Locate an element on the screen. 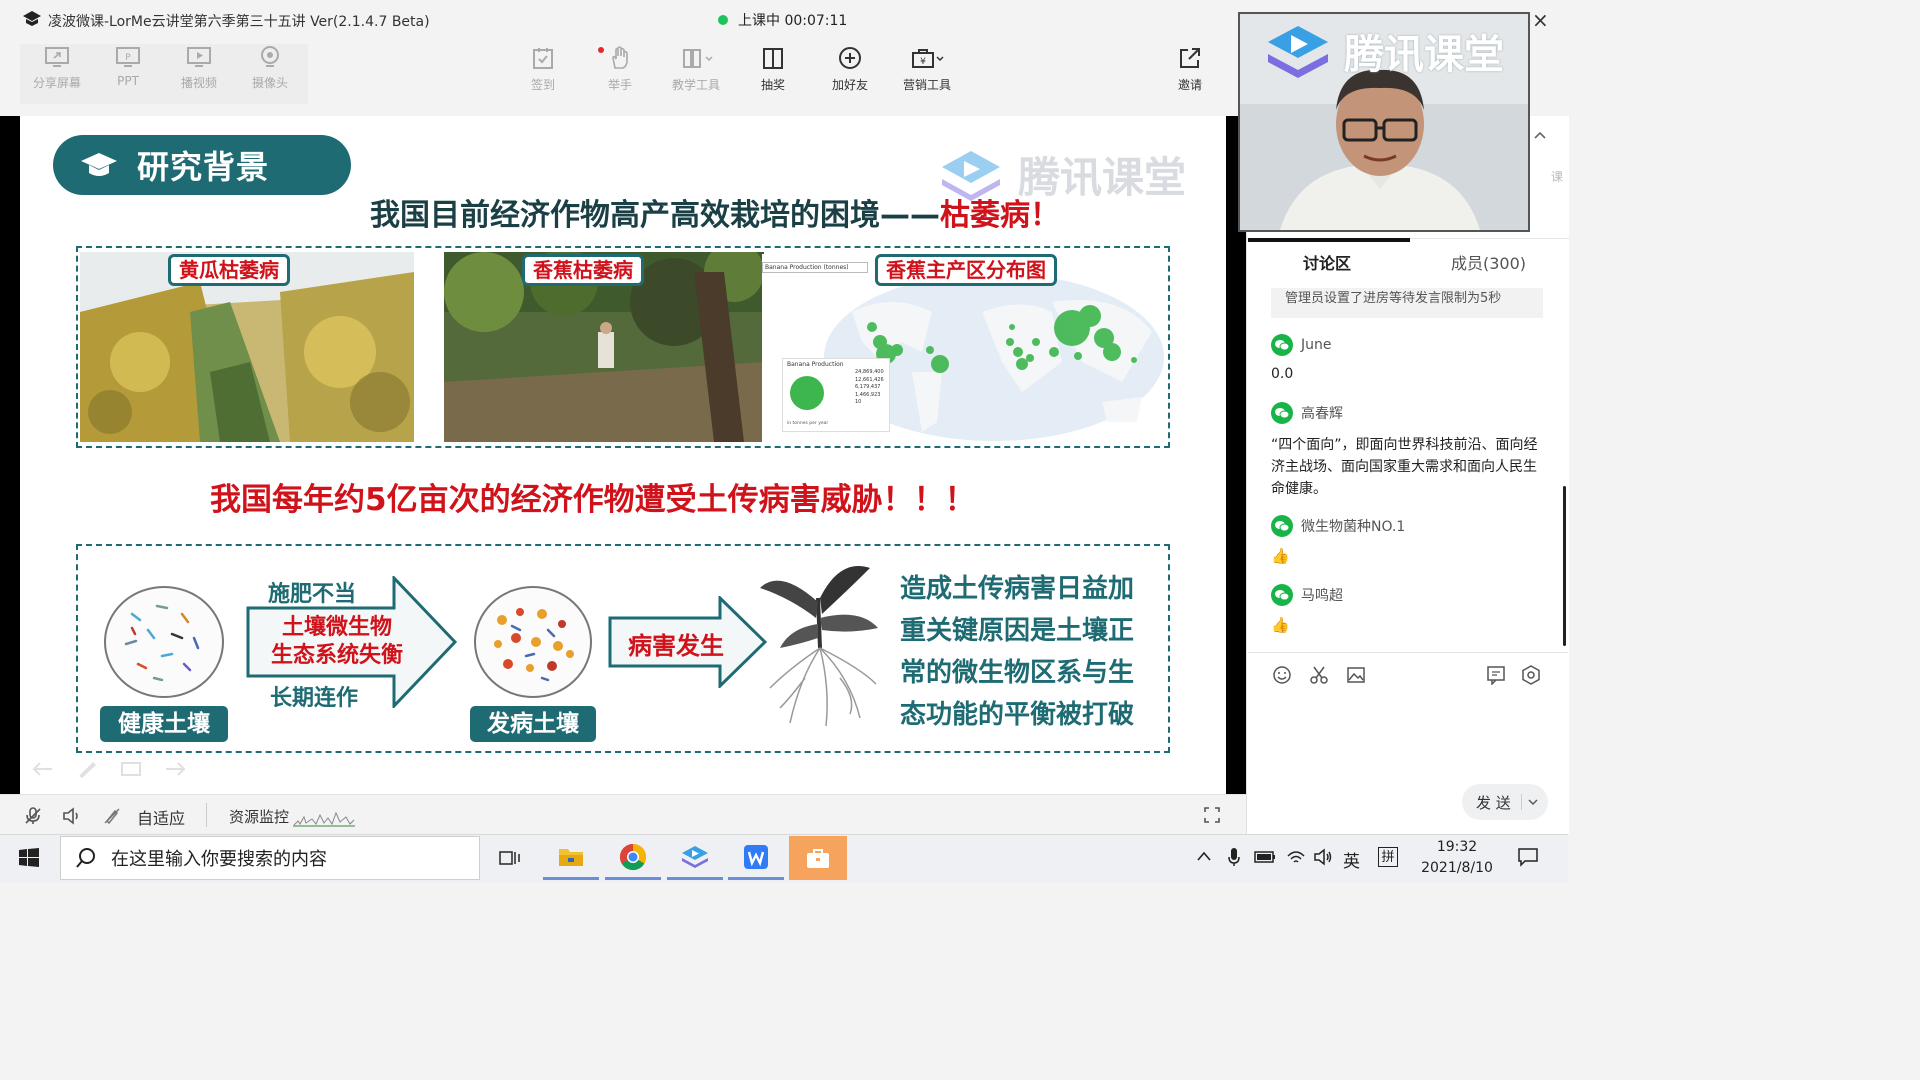 This screenshot has width=1920, height=1080. task-view-icon is located at coordinates (509, 858).